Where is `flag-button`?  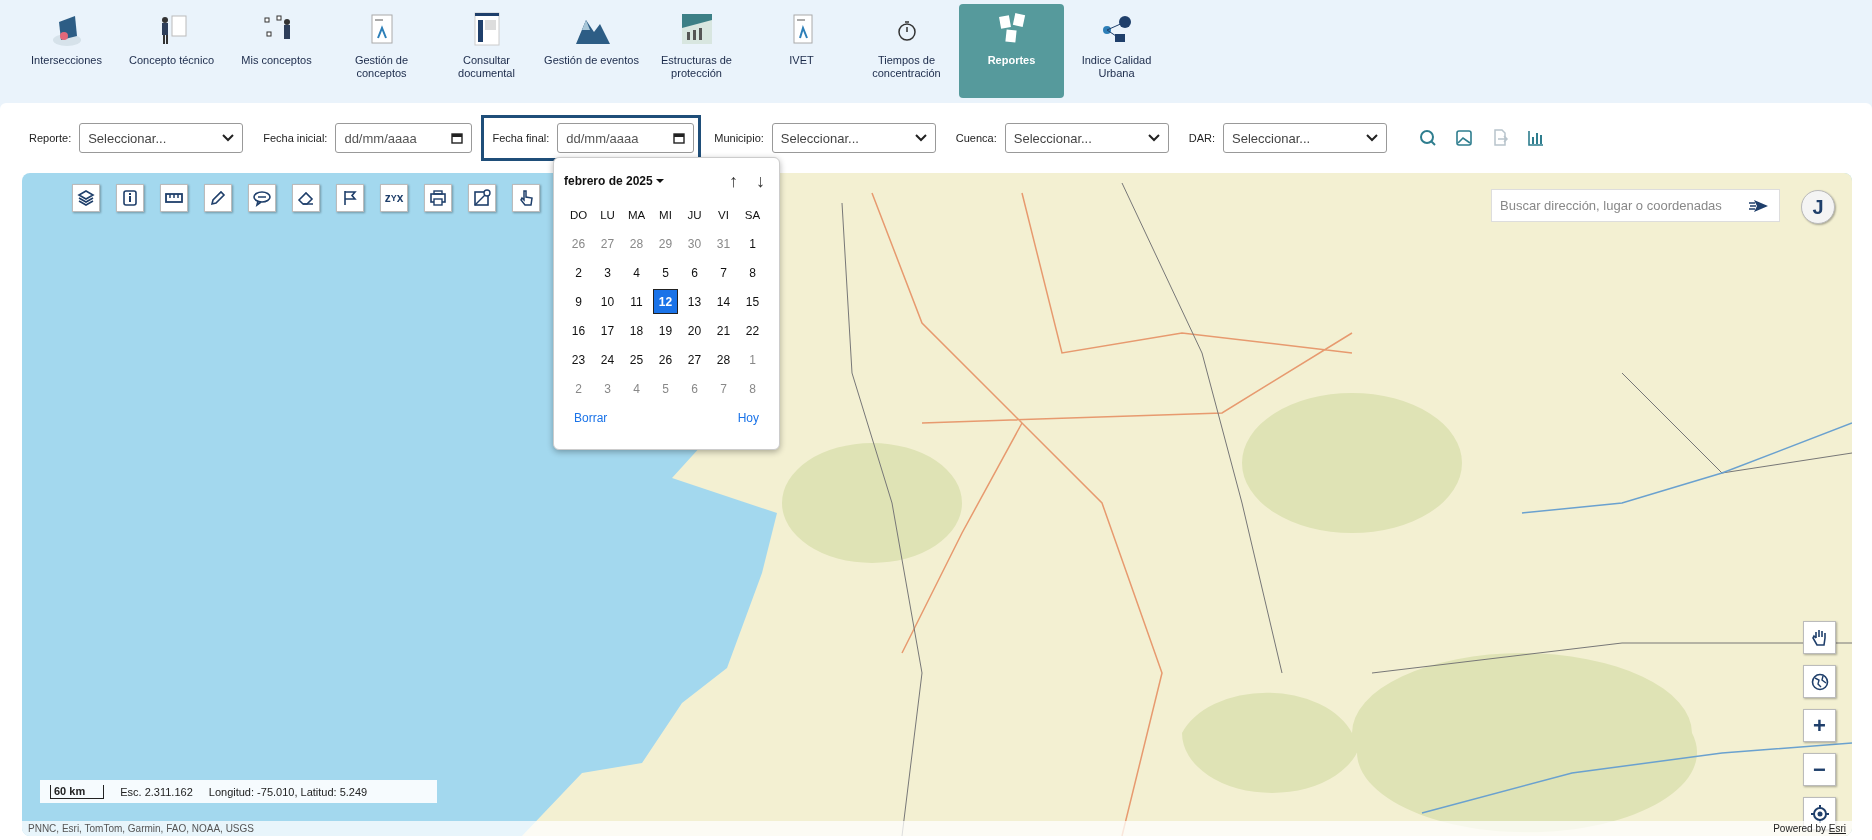
flag-button is located at coordinates (350, 198).